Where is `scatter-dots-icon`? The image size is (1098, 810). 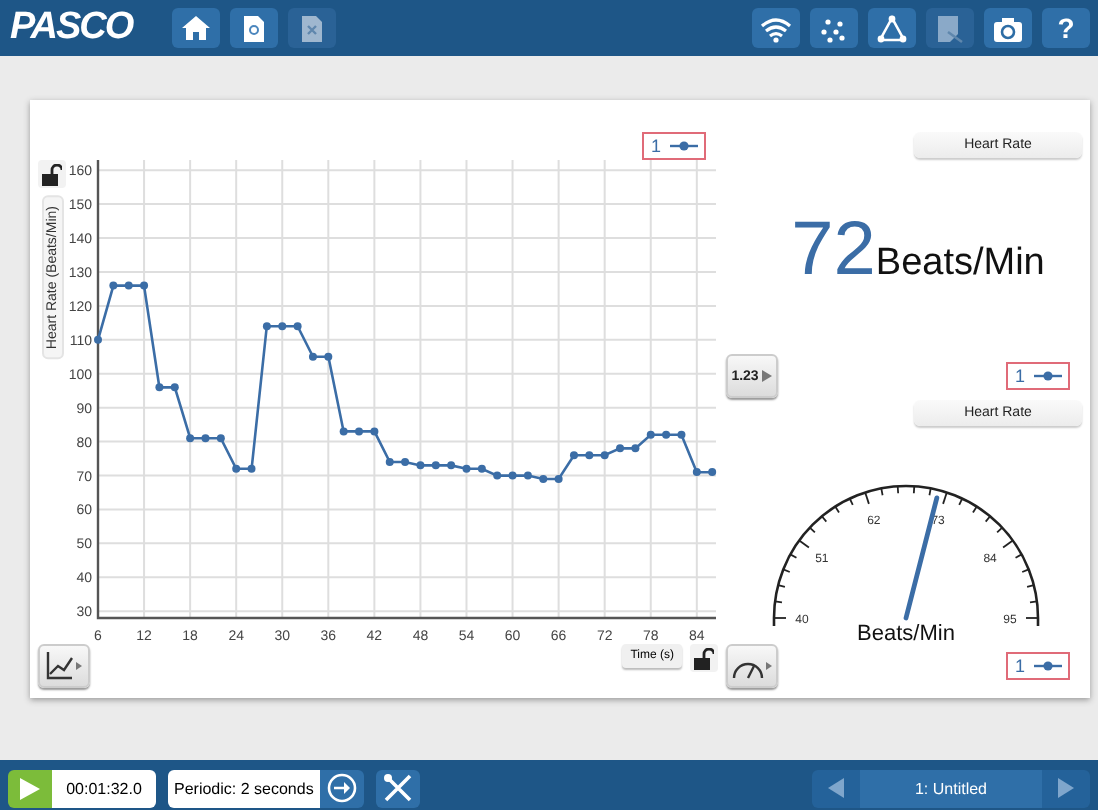
scatter-dots-icon is located at coordinates (834, 28).